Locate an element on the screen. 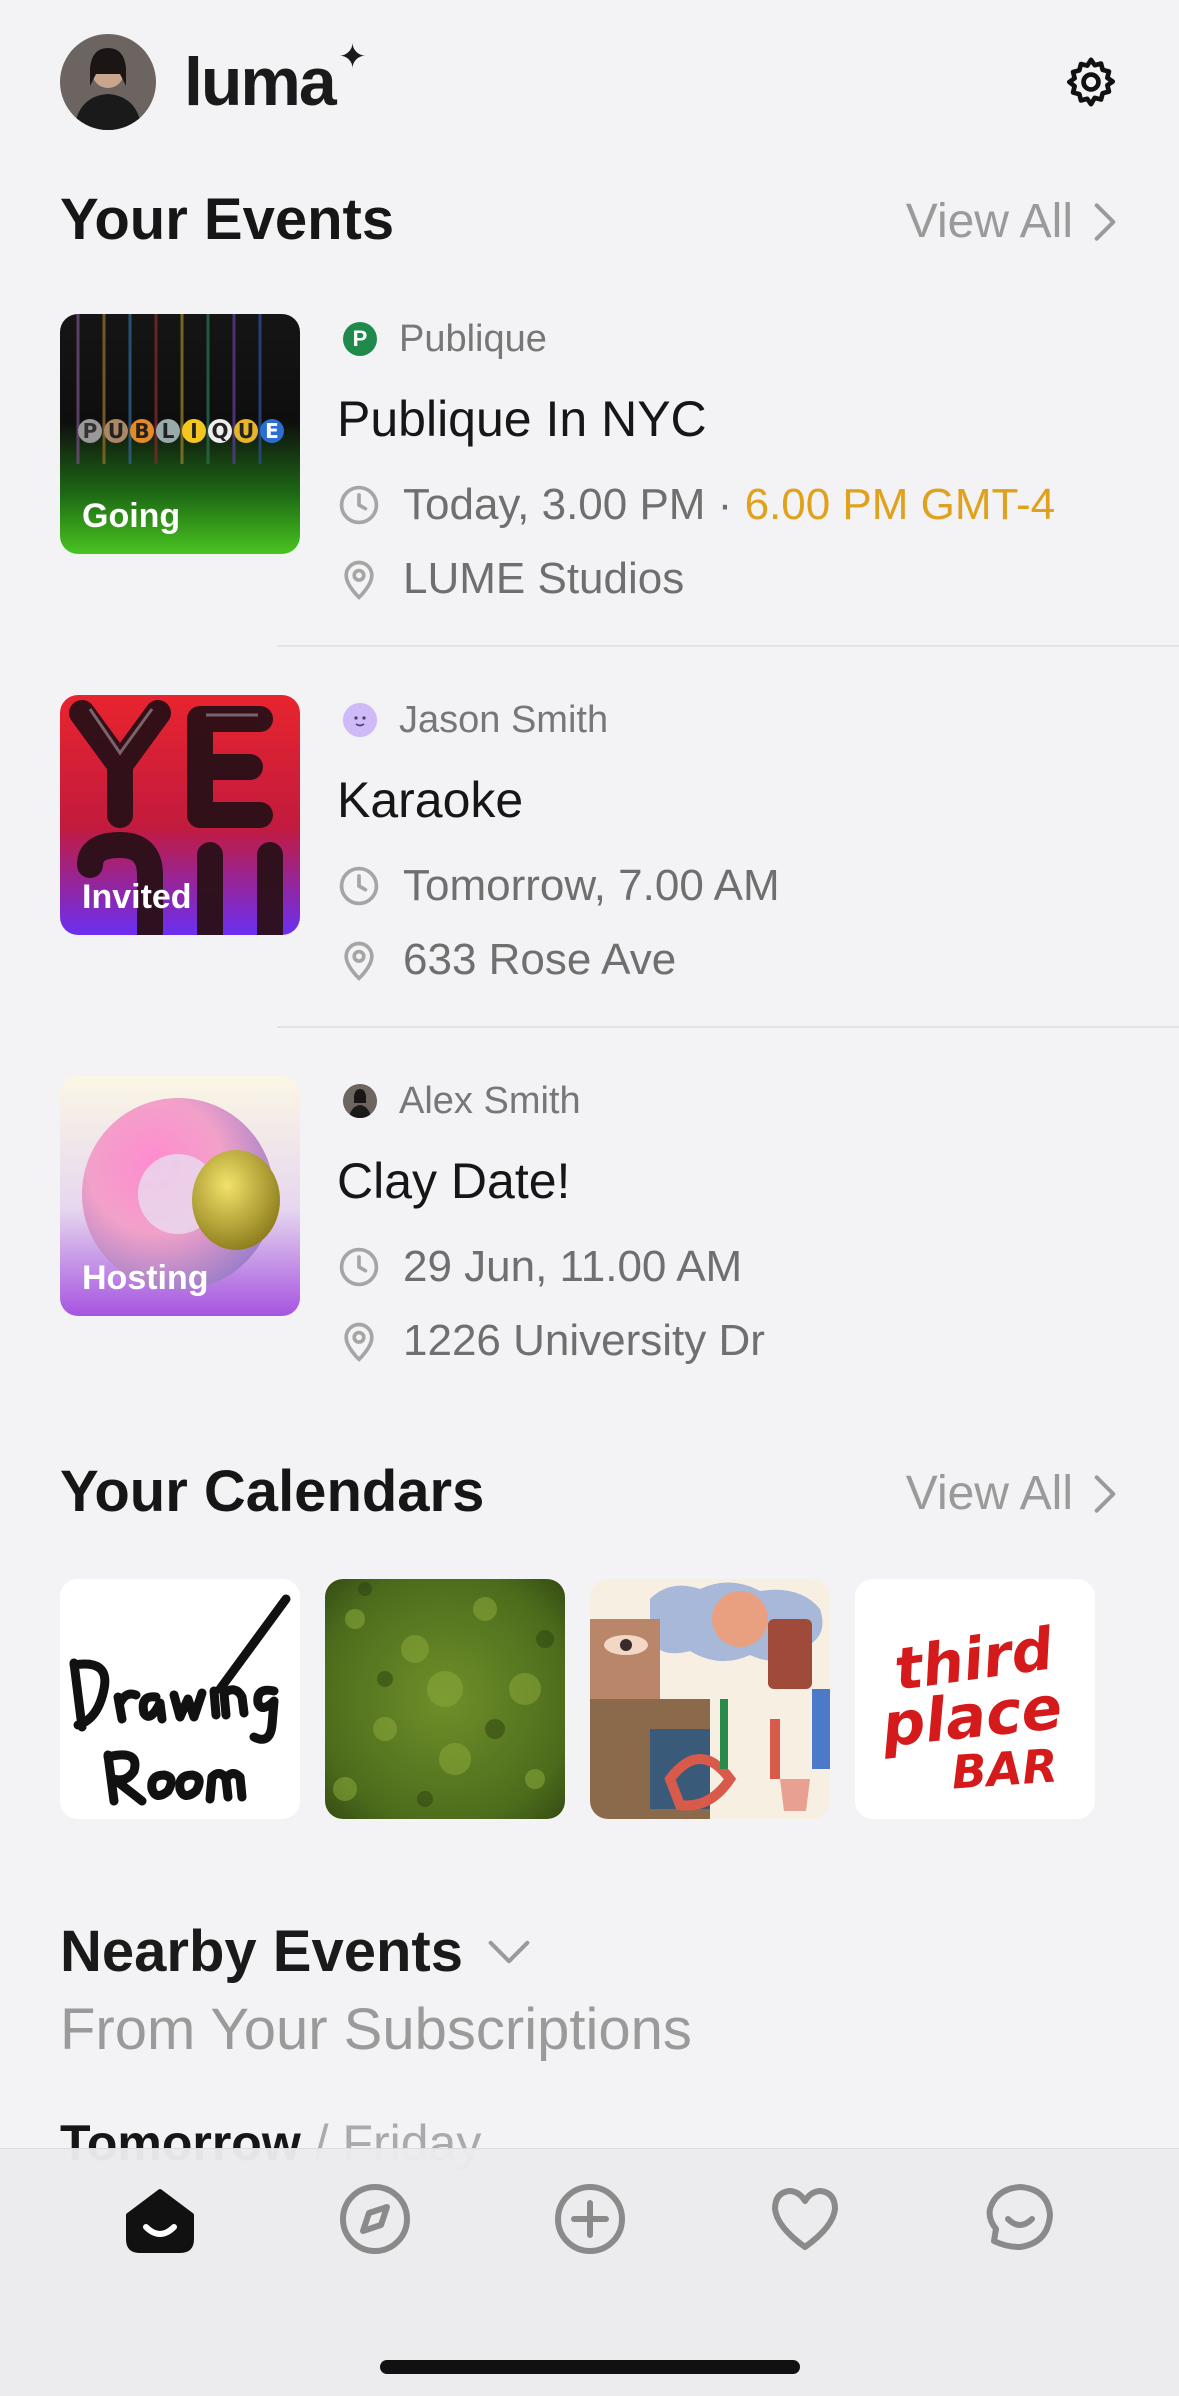  svg-text: Q is located at coordinates (219, 431).